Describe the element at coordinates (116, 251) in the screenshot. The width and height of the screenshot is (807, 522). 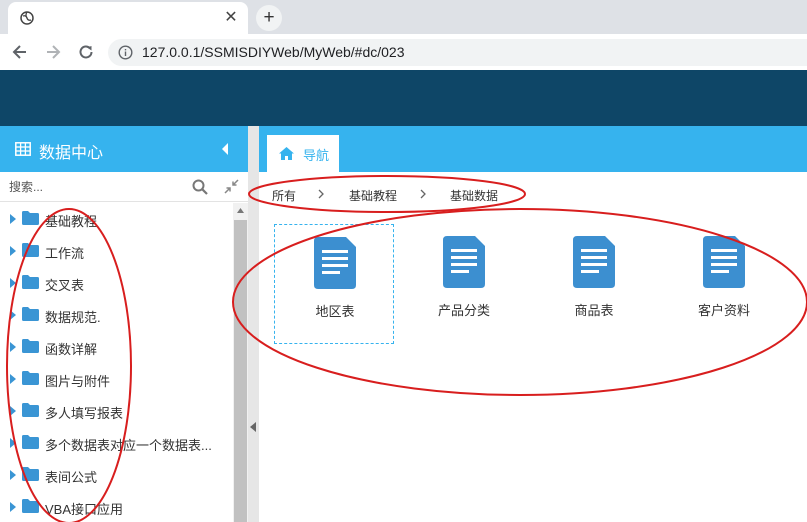
I see `tree-item-workflow: 工作流` at that location.